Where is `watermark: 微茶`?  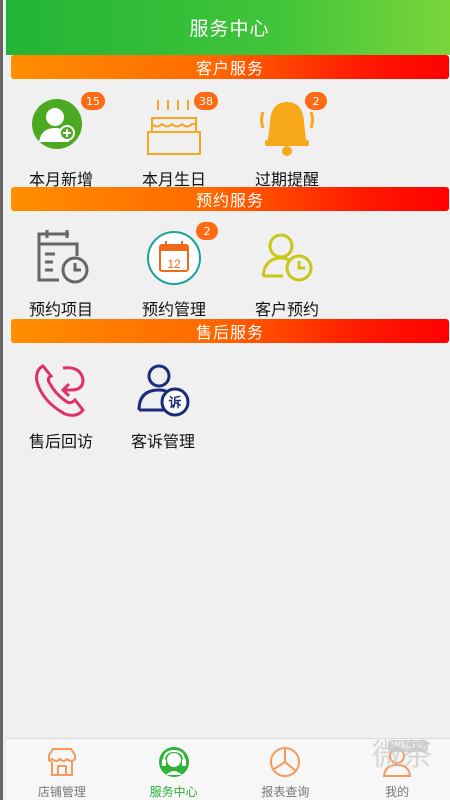 watermark: 微茶 is located at coordinates (402, 755).